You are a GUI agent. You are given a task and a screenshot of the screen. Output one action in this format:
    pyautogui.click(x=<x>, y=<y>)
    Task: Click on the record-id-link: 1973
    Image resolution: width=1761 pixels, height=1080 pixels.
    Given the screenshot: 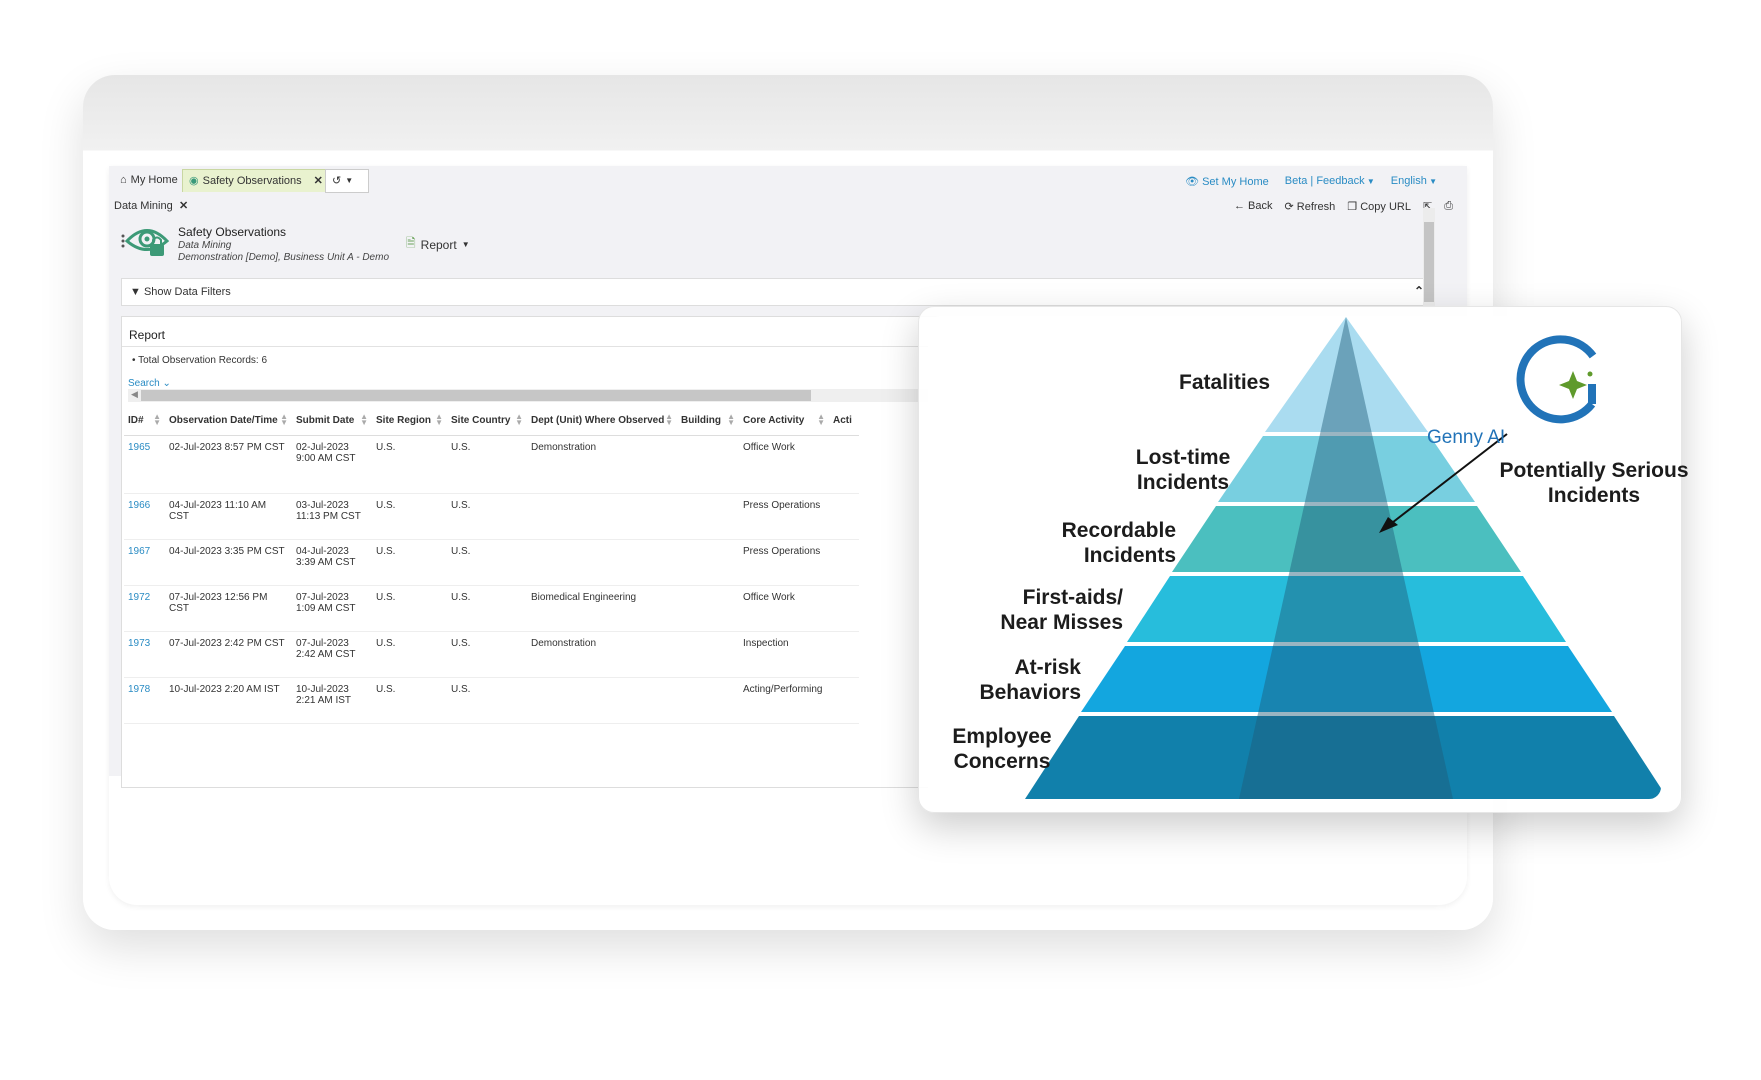 What is the action you would take?
    pyautogui.click(x=144, y=654)
    